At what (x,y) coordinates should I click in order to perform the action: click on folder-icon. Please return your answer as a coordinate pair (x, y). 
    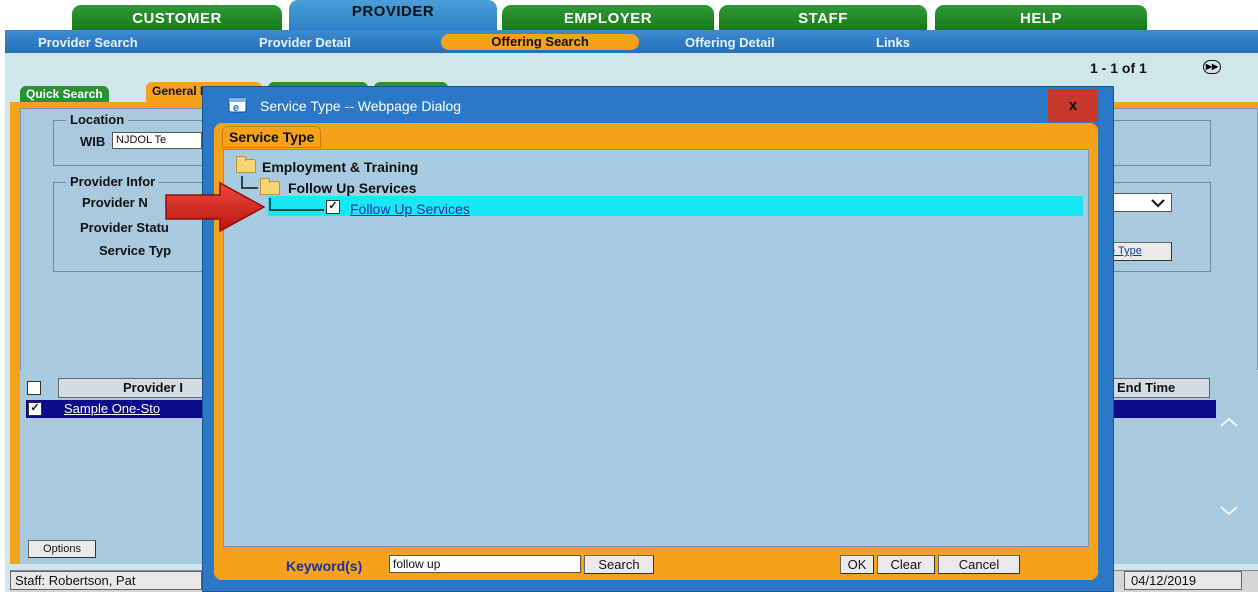
    Looking at the image, I should click on (246, 164).